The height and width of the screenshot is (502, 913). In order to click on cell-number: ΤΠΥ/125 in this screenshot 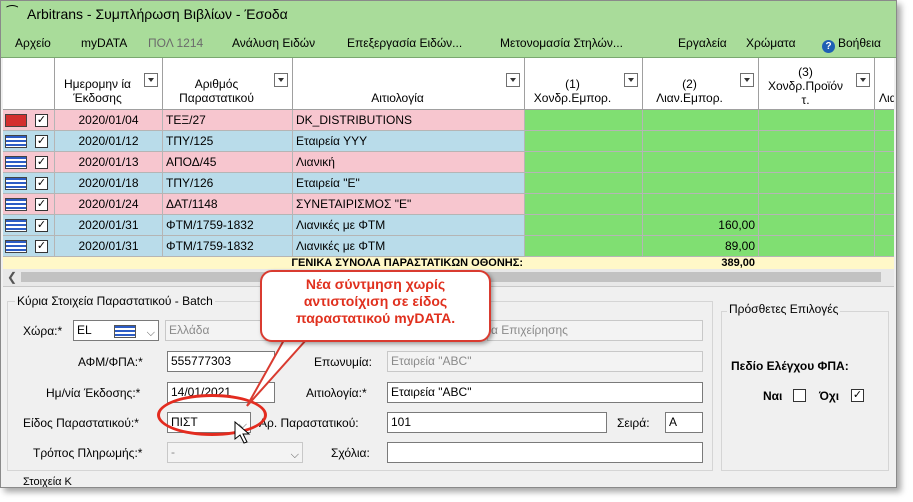, I will do `click(228, 141)`.